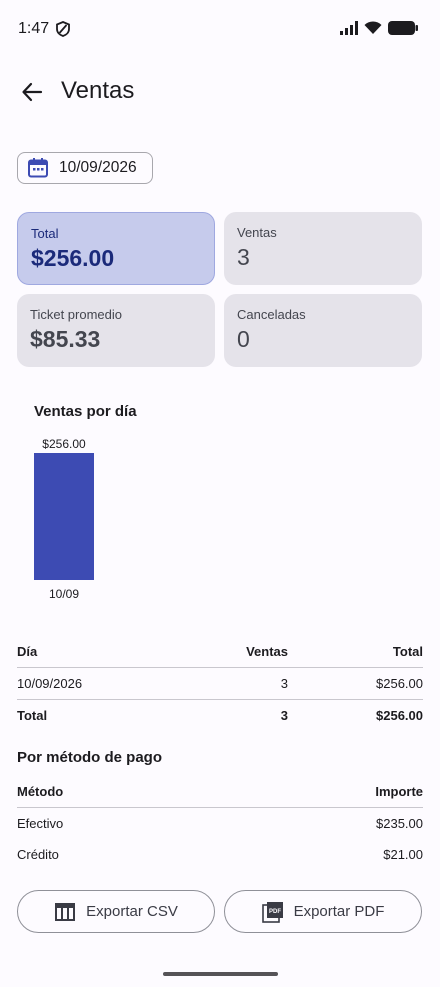  I want to click on pdf-icon: PDF, so click(272, 912).